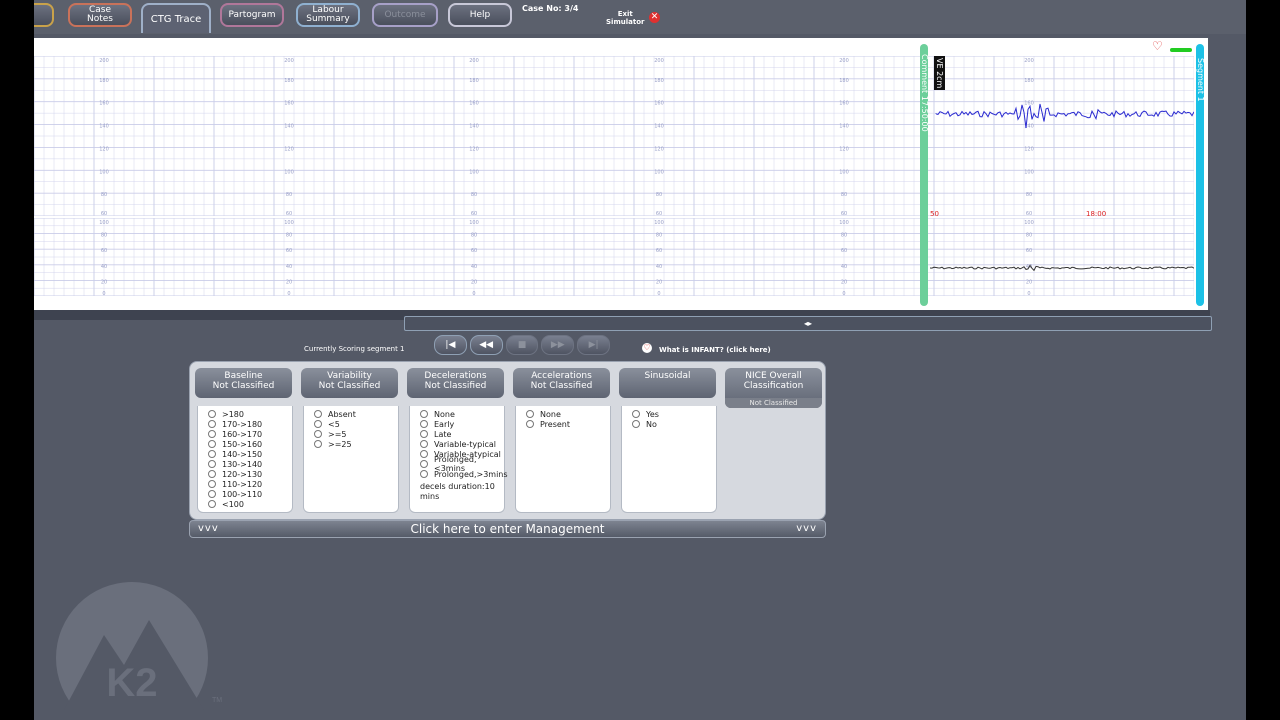 The height and width of the screenshot is (720, 1280). I want to click on infant-heart-icon: ♡, so click(647, 348).